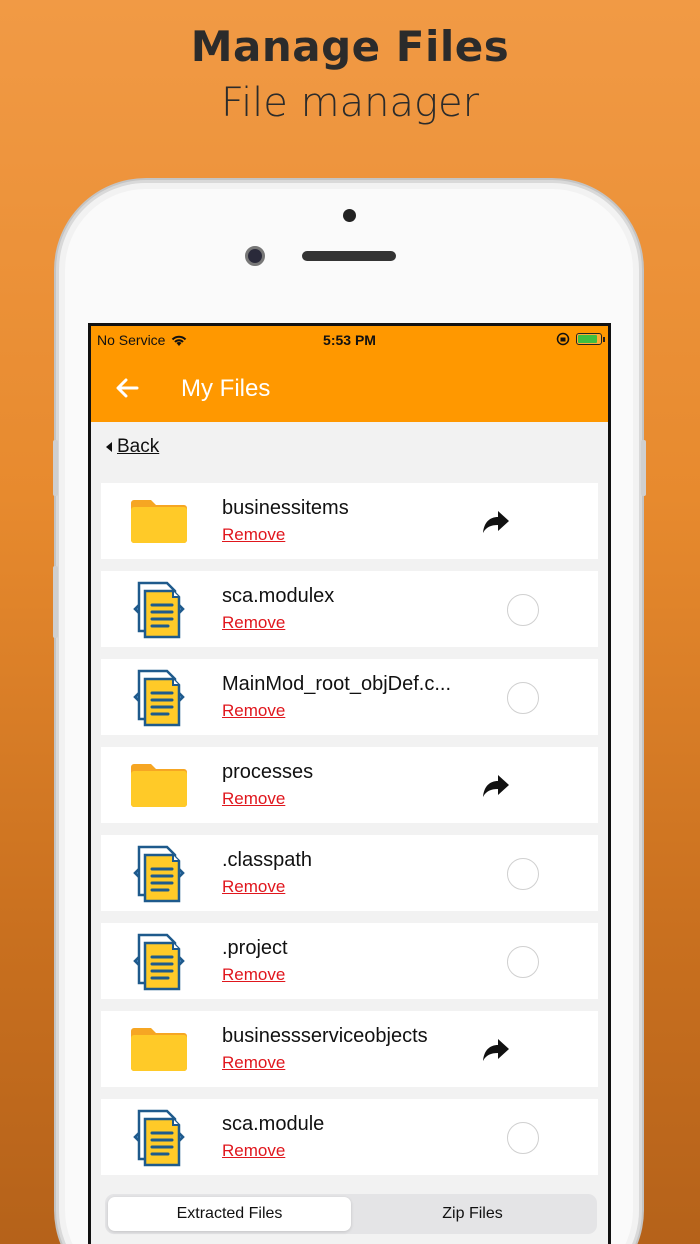 The image size is (700, 1244). What do you see at coordinates (127, 388) in the screenshot?
I see `arrow-left-icon` at bounding box center [127, 388].